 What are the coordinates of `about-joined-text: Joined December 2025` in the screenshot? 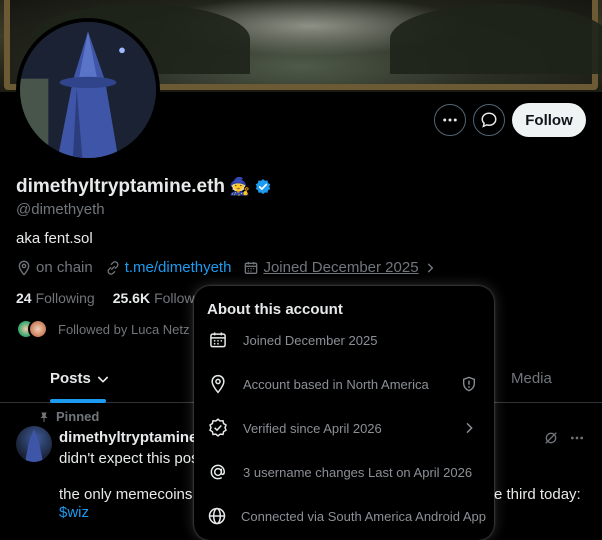 It's located at (310, 340).